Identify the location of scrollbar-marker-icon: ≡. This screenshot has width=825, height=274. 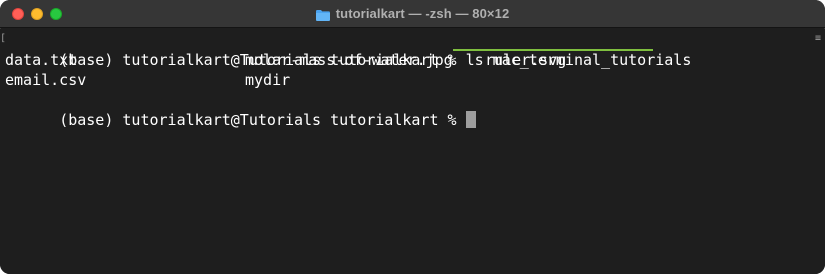
(818, 39).